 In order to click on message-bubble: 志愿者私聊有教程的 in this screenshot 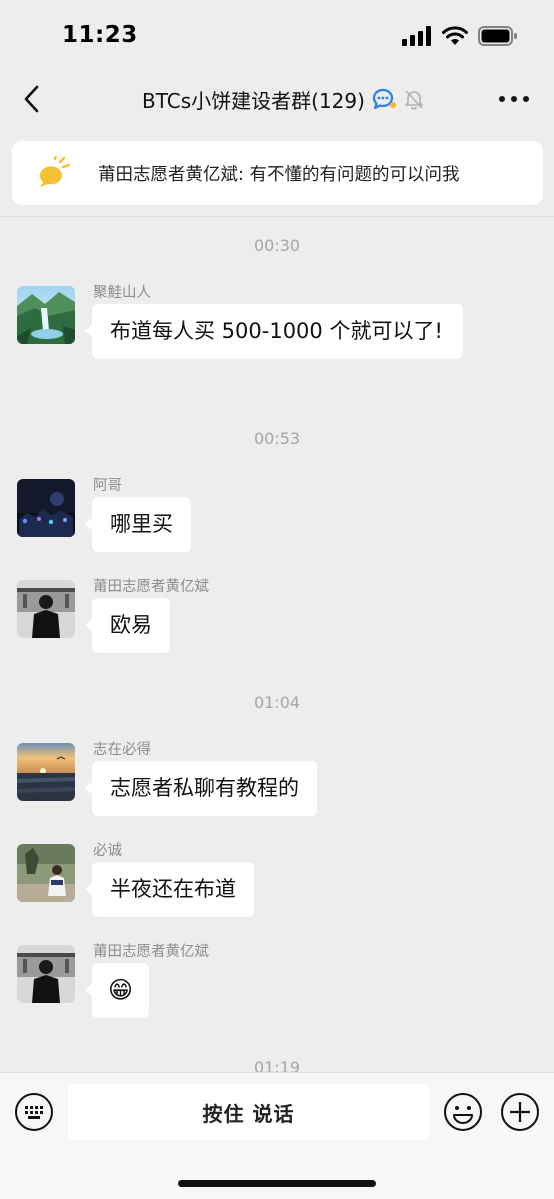, I will do `click(201, 788)`.